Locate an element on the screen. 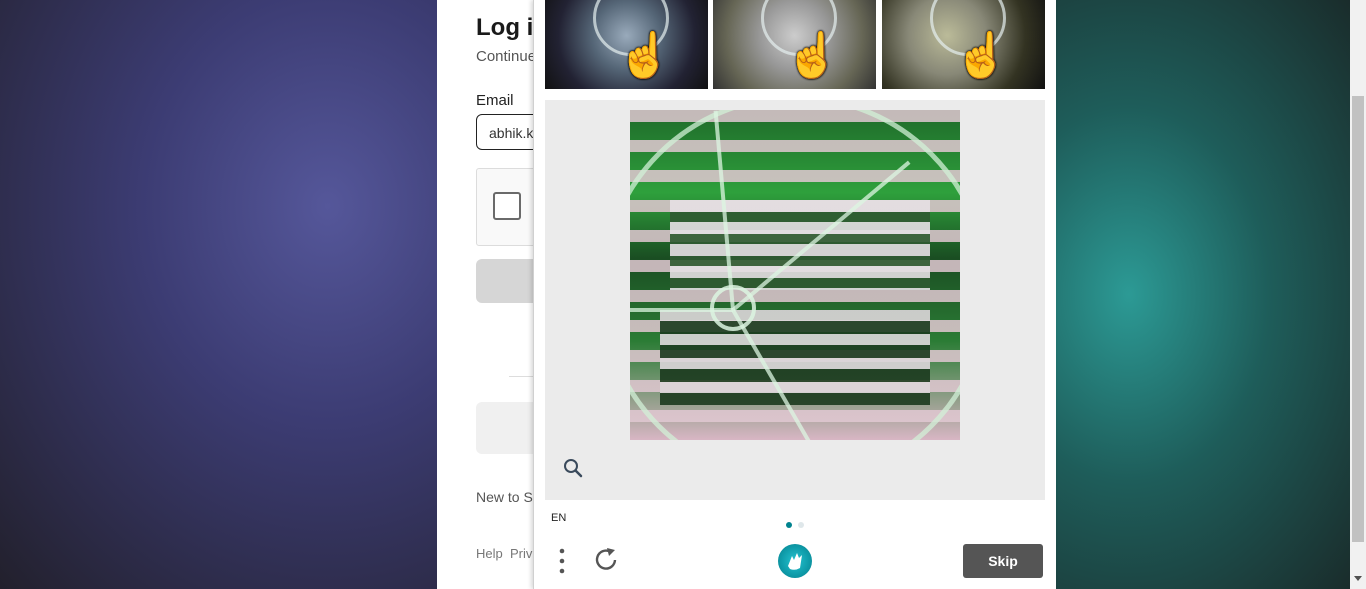 This screenshot has width=1366, height=589. example-image-2: ☝ is located at coordinates (794, 44).